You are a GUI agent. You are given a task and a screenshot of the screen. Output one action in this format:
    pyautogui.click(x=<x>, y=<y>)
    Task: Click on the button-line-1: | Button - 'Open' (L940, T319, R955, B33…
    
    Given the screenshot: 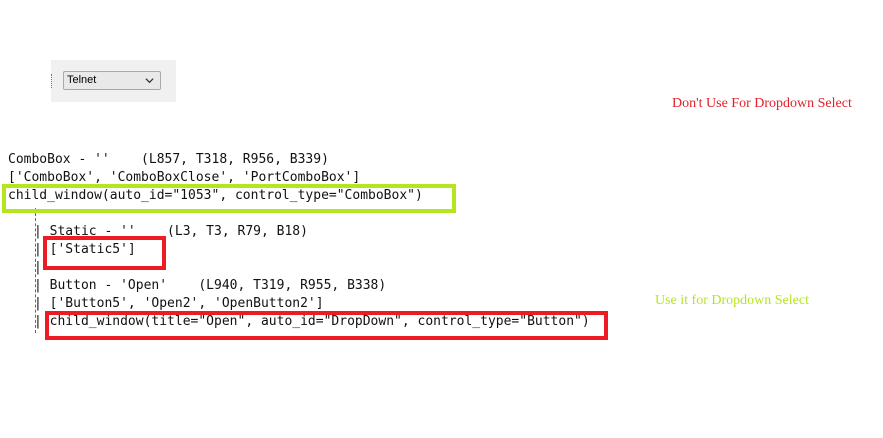 What is the action you would take?
    pyautogui.click(x=210, y=285)
    